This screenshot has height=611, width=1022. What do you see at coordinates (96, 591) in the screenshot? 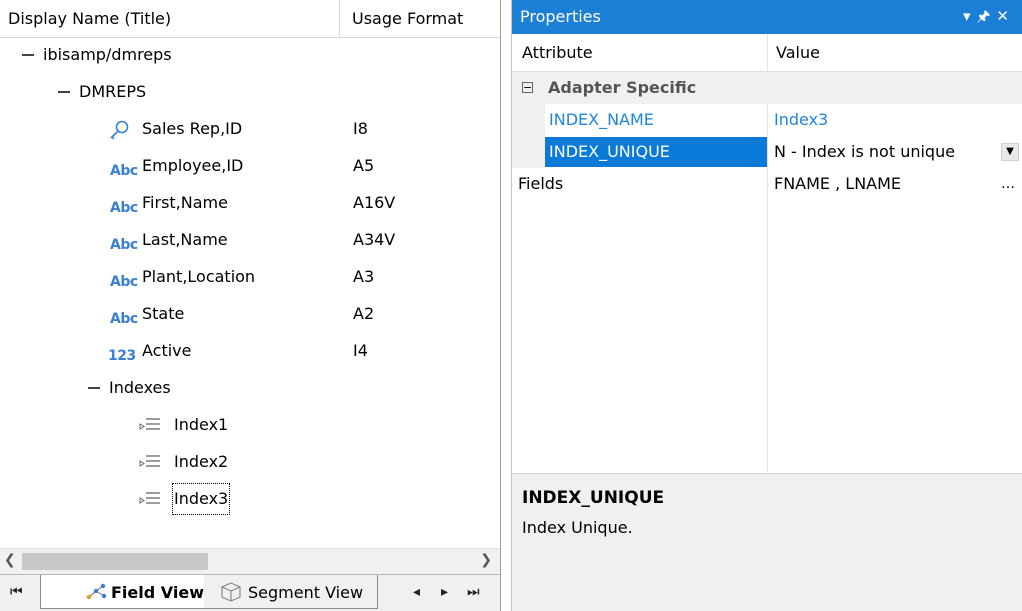
I see `field-view-icon` at bounding box center [96, 591].